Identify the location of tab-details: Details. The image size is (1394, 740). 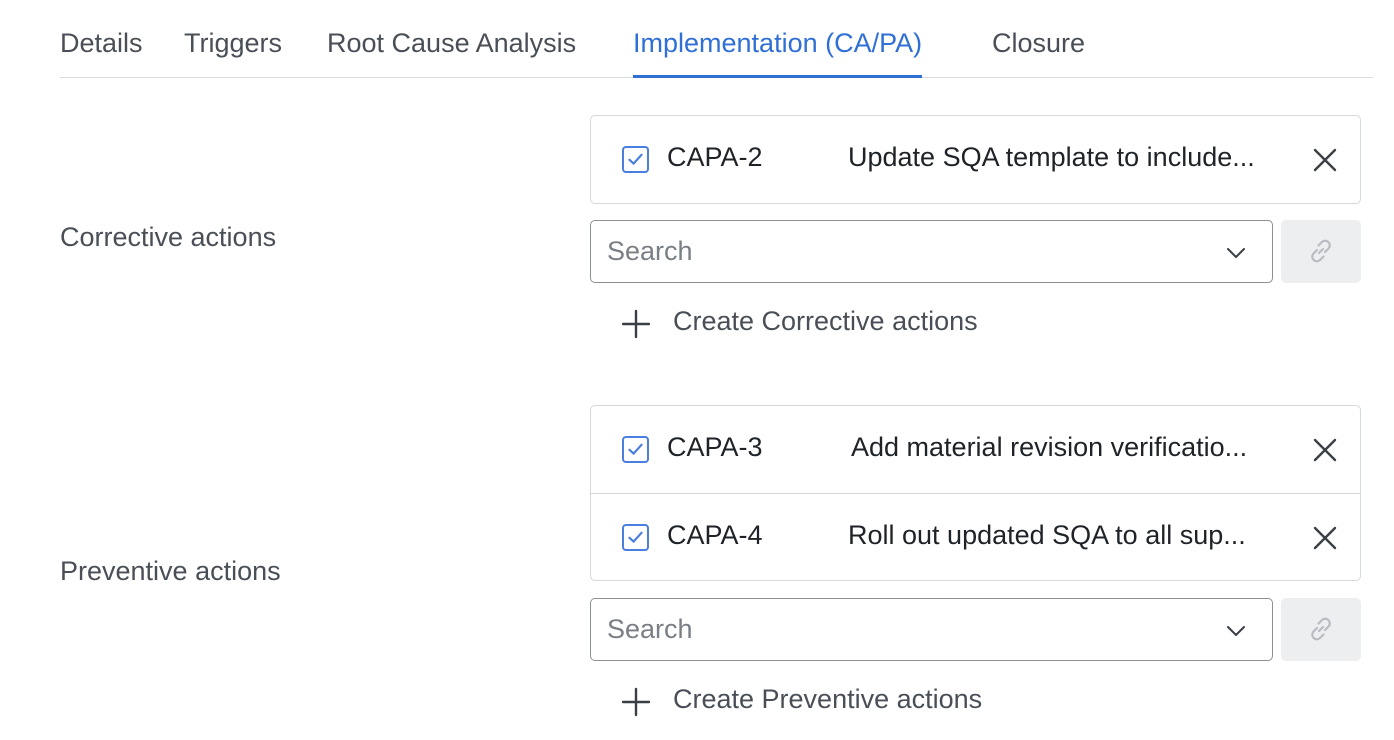
(101, 53).